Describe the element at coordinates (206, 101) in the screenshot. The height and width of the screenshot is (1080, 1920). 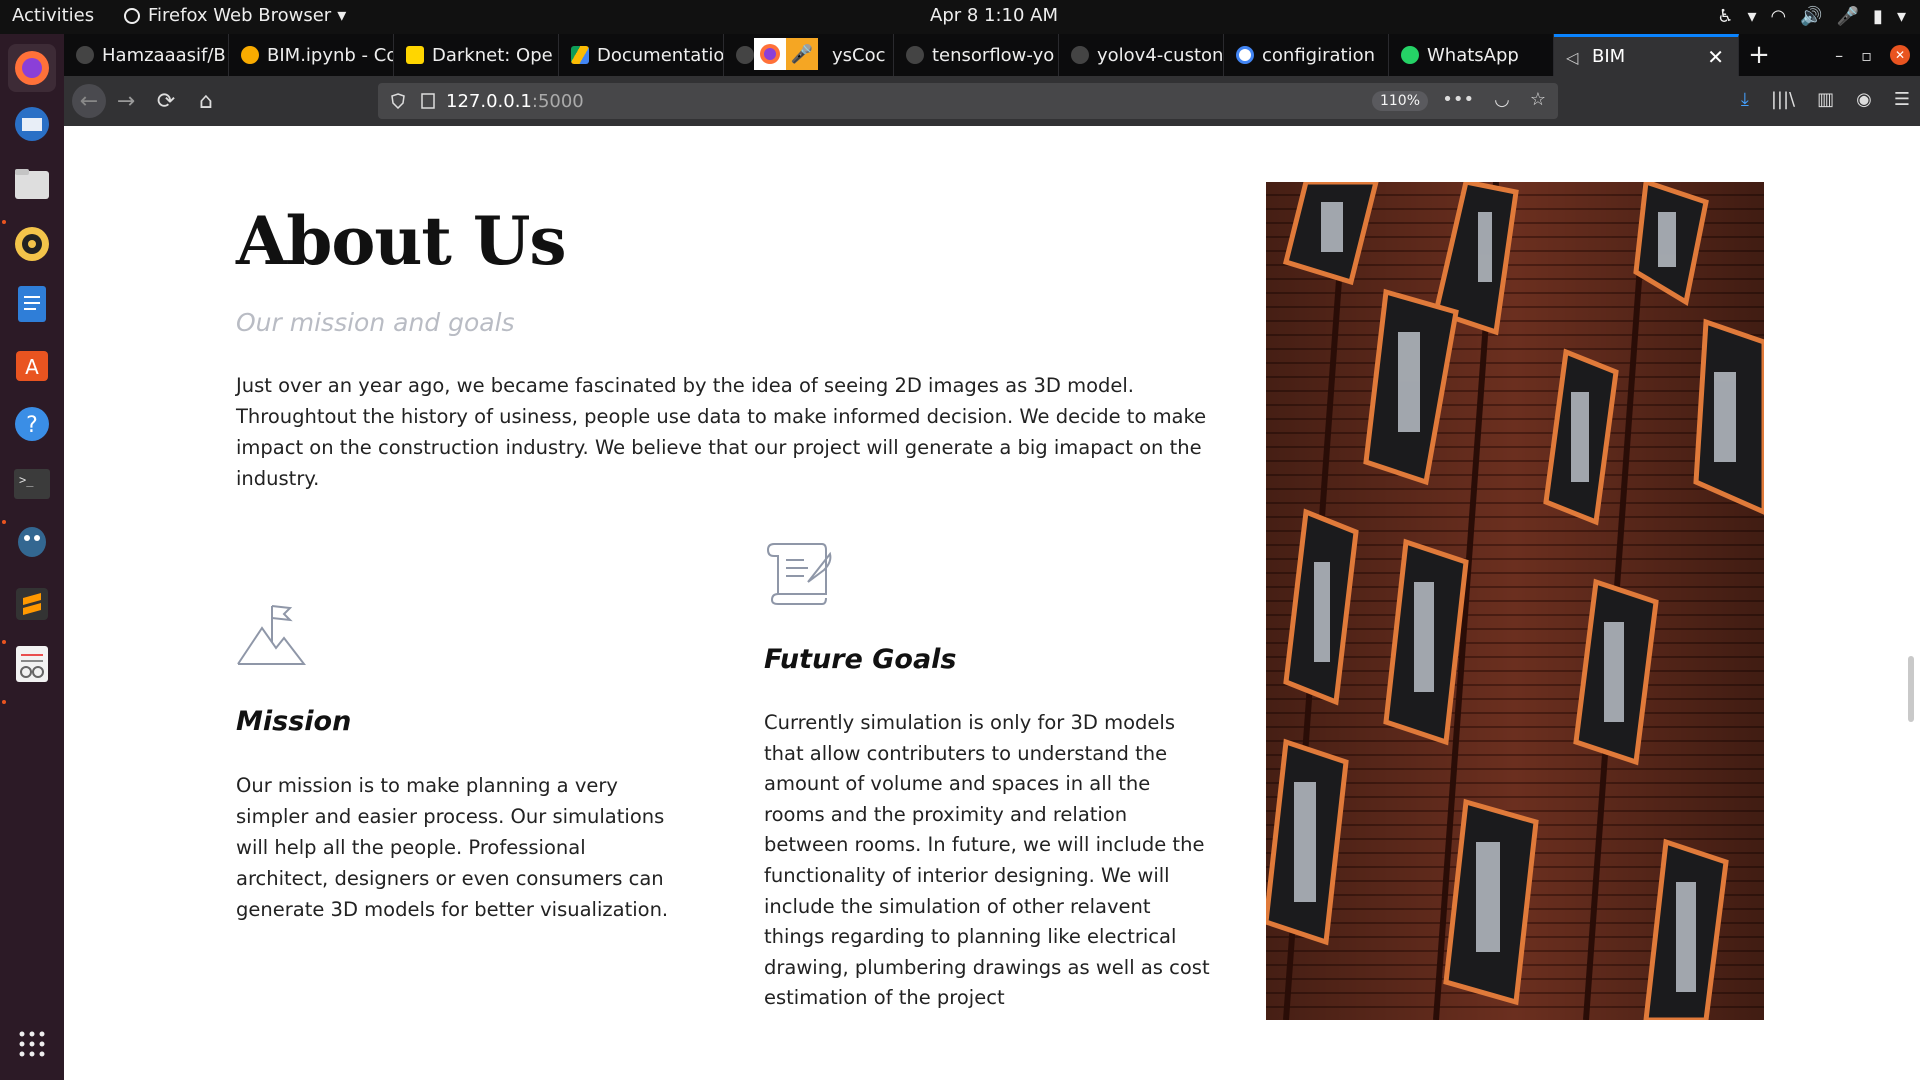
I see `home-button: ⌂` at that location.